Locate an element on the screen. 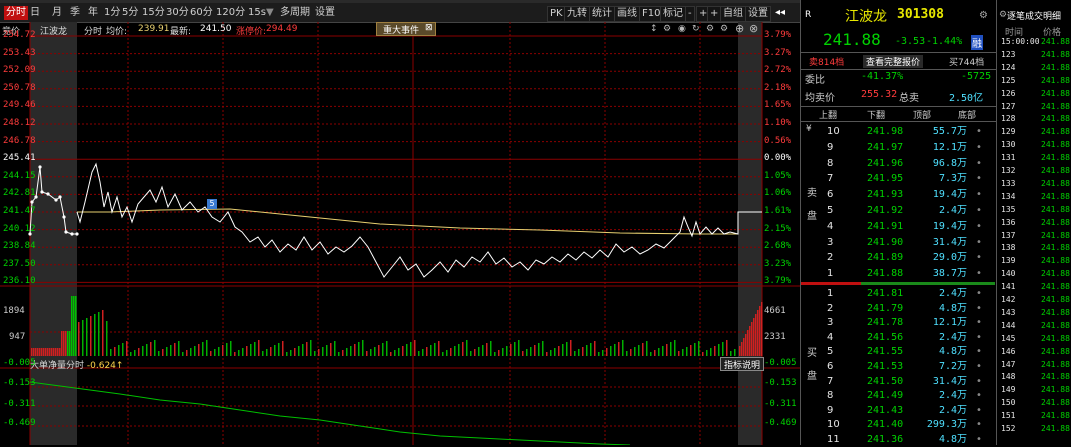  price-tick-left: 248.12 is located at coordinates (19, 123).